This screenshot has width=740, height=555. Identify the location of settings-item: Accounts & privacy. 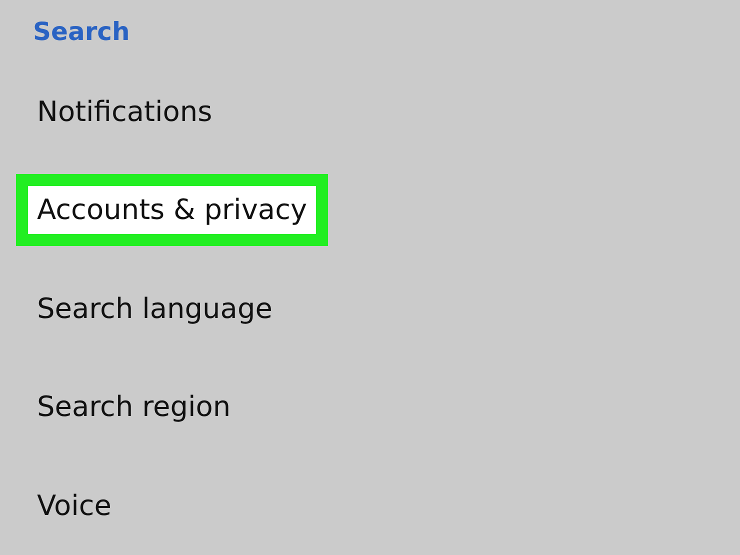
(172, 210).